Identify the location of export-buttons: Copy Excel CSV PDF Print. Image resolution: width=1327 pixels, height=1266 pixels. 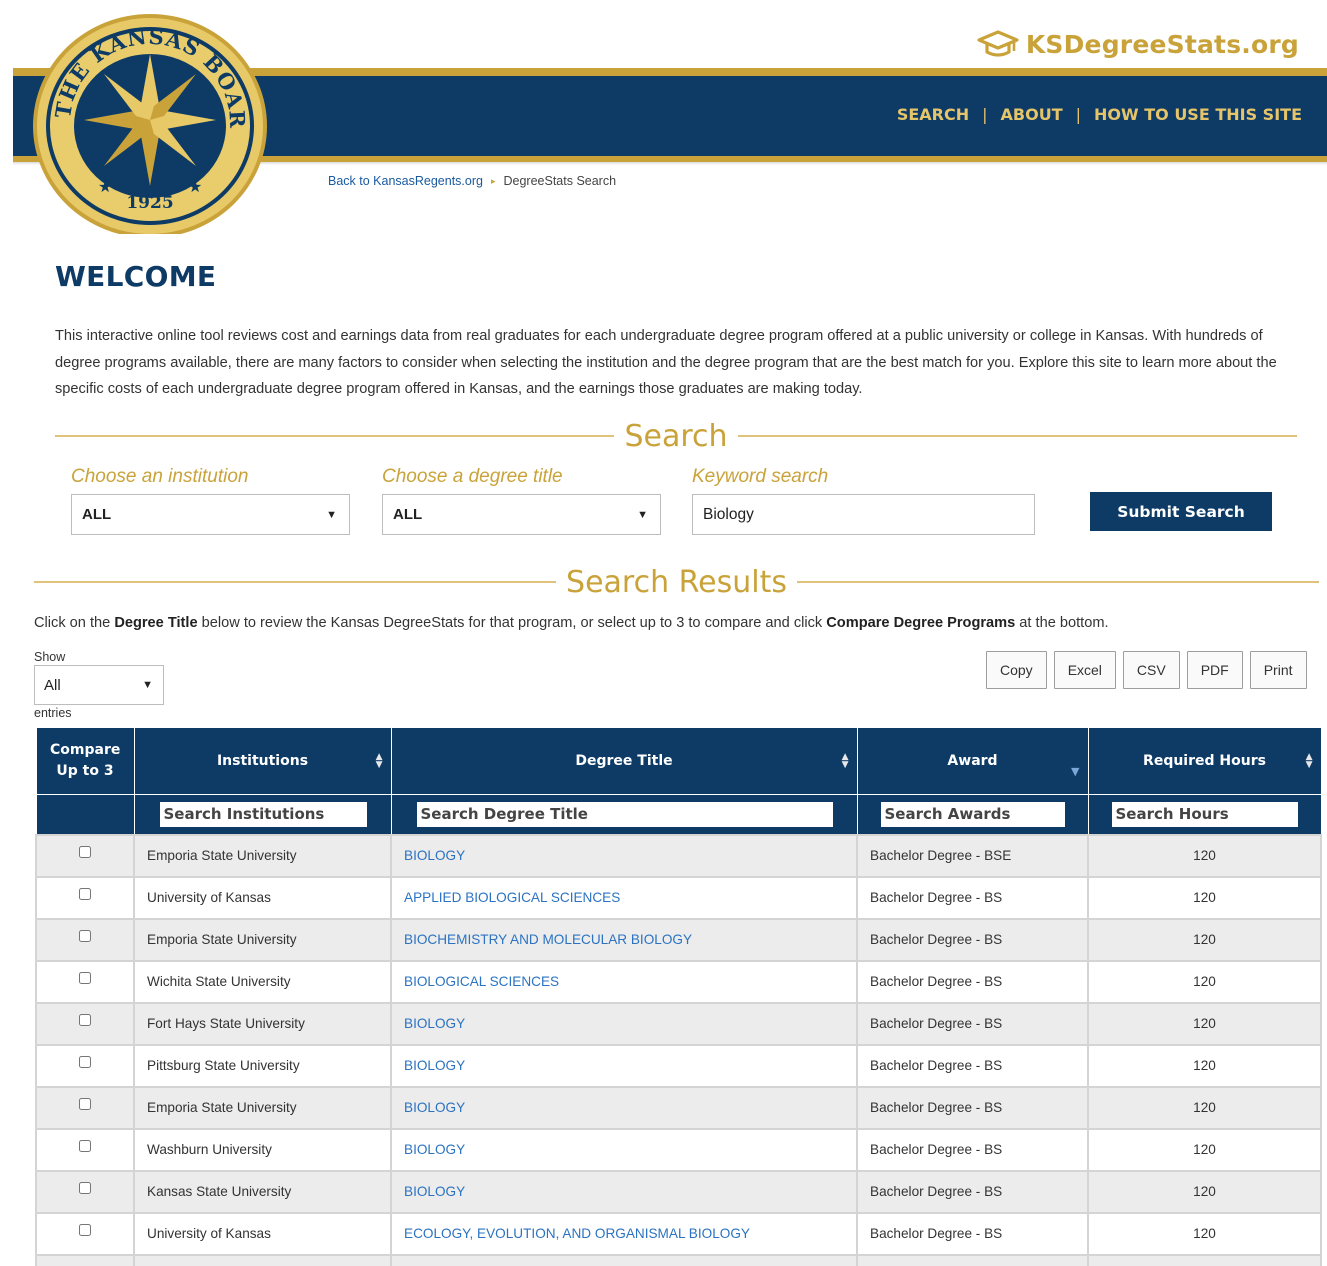
(1146, 670).